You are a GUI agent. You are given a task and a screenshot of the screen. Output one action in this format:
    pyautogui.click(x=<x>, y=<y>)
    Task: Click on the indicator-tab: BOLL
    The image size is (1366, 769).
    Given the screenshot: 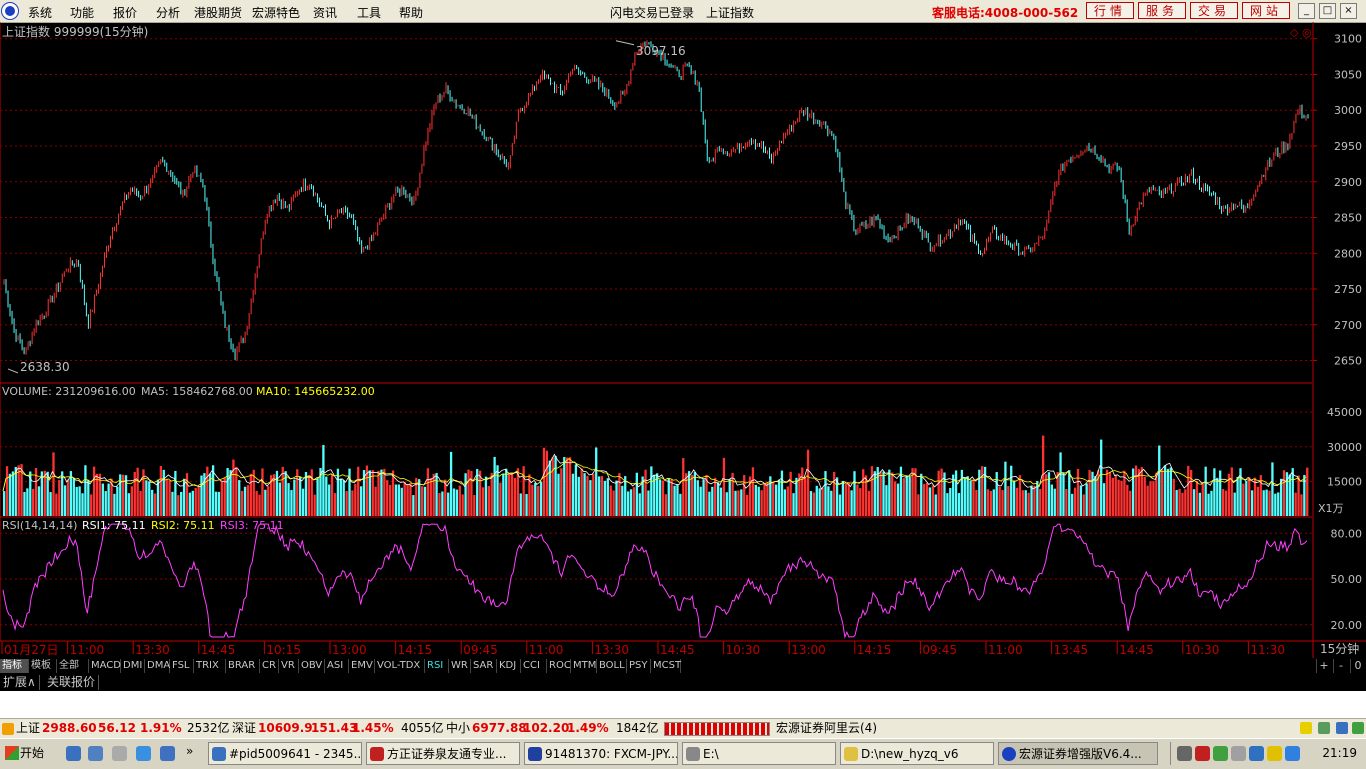 What is the action you would take?
    pyautogui.click(x=612, y=666)
    